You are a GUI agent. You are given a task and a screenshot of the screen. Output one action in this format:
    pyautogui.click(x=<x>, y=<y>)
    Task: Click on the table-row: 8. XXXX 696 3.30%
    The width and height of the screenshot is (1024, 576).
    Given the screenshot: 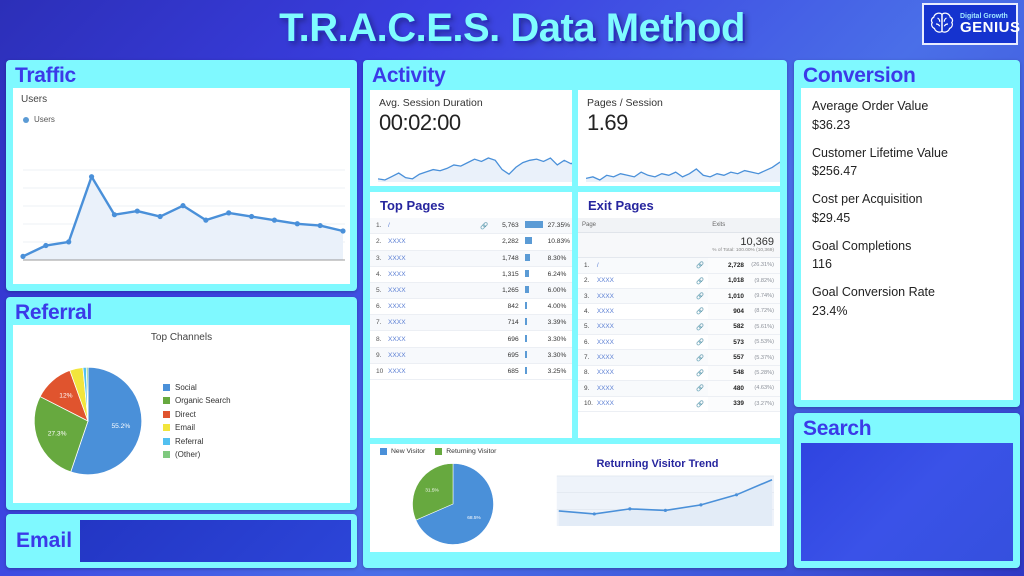 What is the action you would take?
    pyautogui.click(x=471, y=339)
    